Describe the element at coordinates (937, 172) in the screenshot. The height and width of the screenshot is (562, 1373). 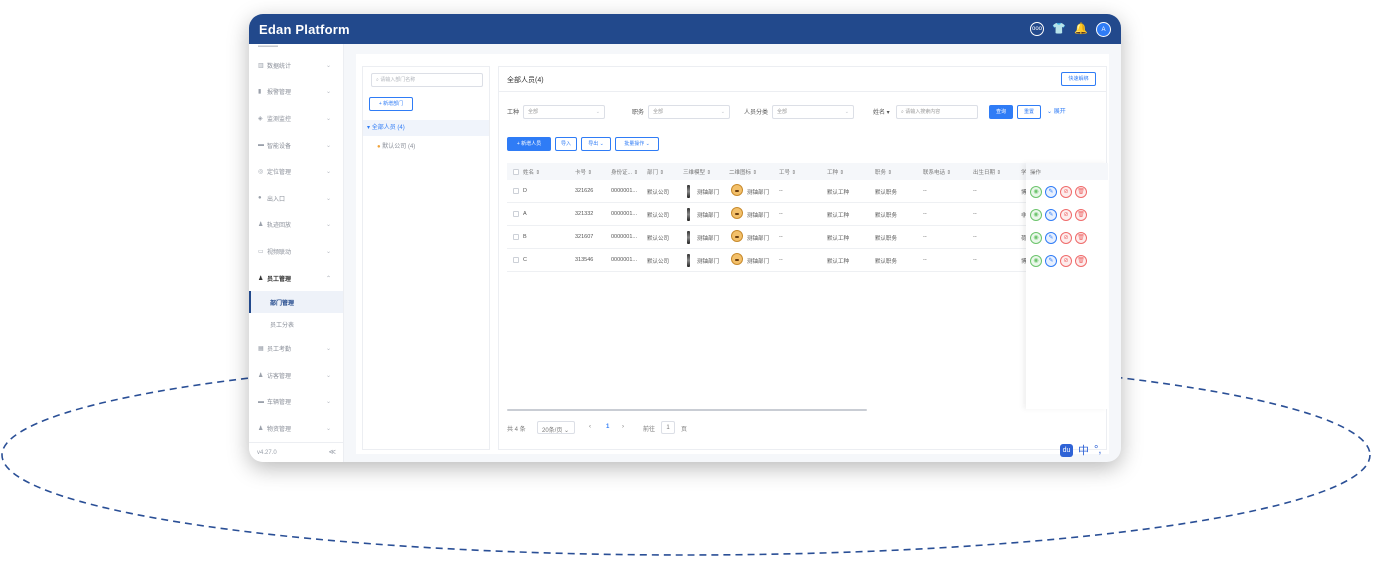
I see `column-header: 联系电话 ⇕` at that location.